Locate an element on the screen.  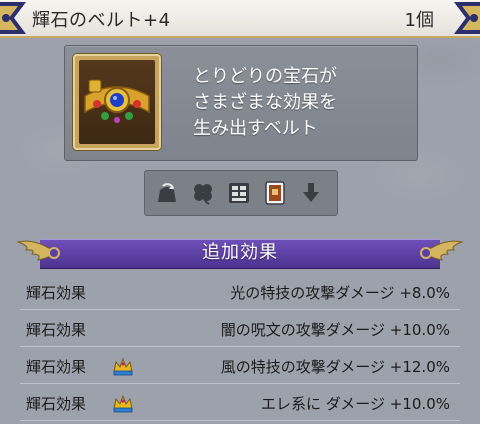
effect-value: 風の特技の攻撃ダメージ +12.0% is located at coordinates (335, 367).